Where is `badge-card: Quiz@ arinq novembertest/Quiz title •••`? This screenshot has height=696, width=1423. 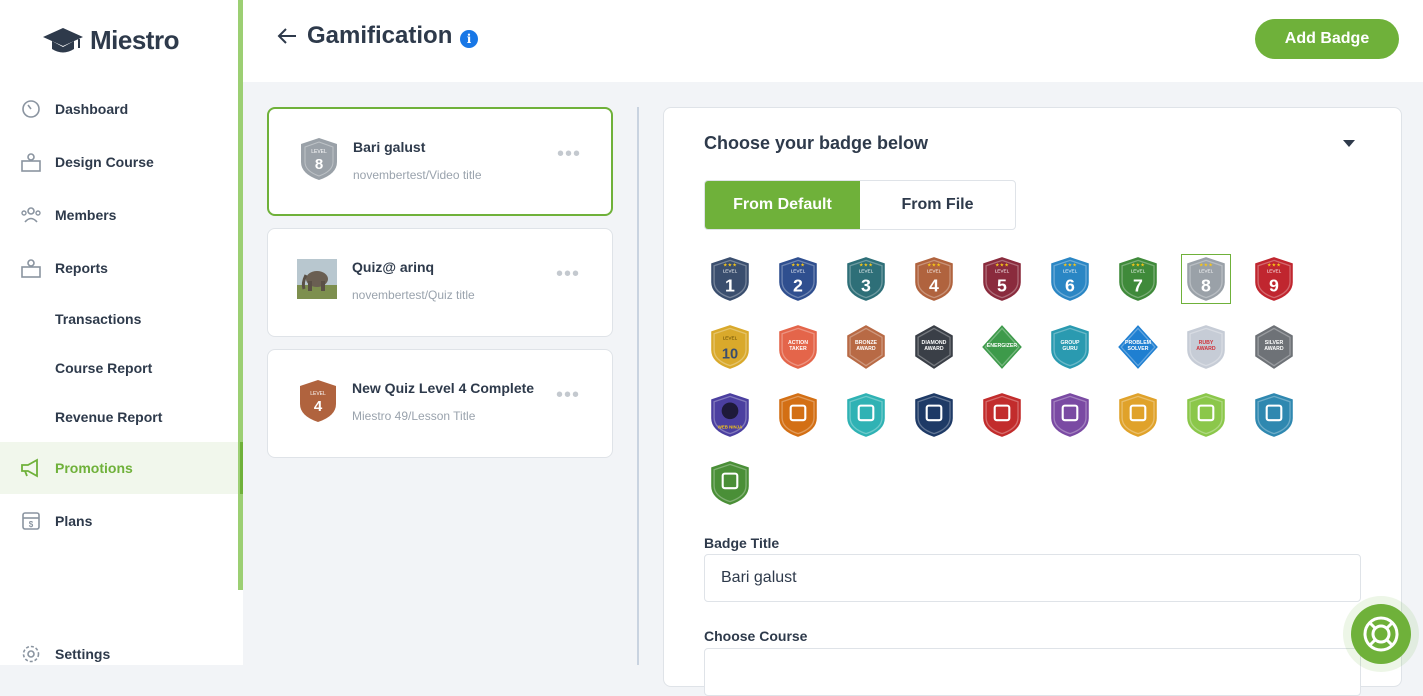 badge-card: Quiz@ arinq novembertest/Quiz title ••• is located at coordinates (440, 282).